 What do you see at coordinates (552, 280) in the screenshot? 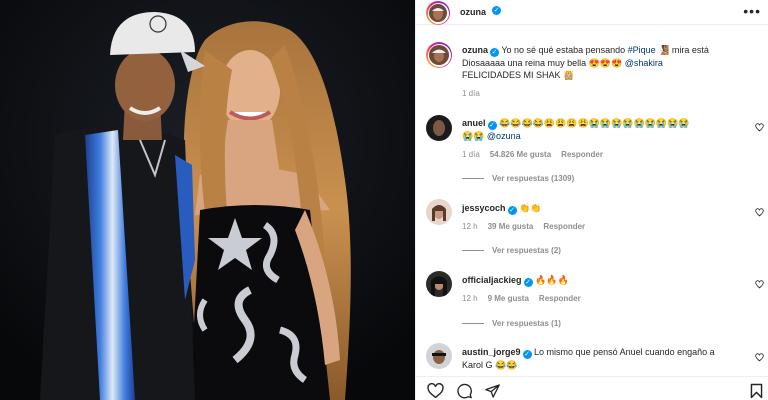
I see `comment-body: 🔥🔥🔥` at bounding box center [552, 280].